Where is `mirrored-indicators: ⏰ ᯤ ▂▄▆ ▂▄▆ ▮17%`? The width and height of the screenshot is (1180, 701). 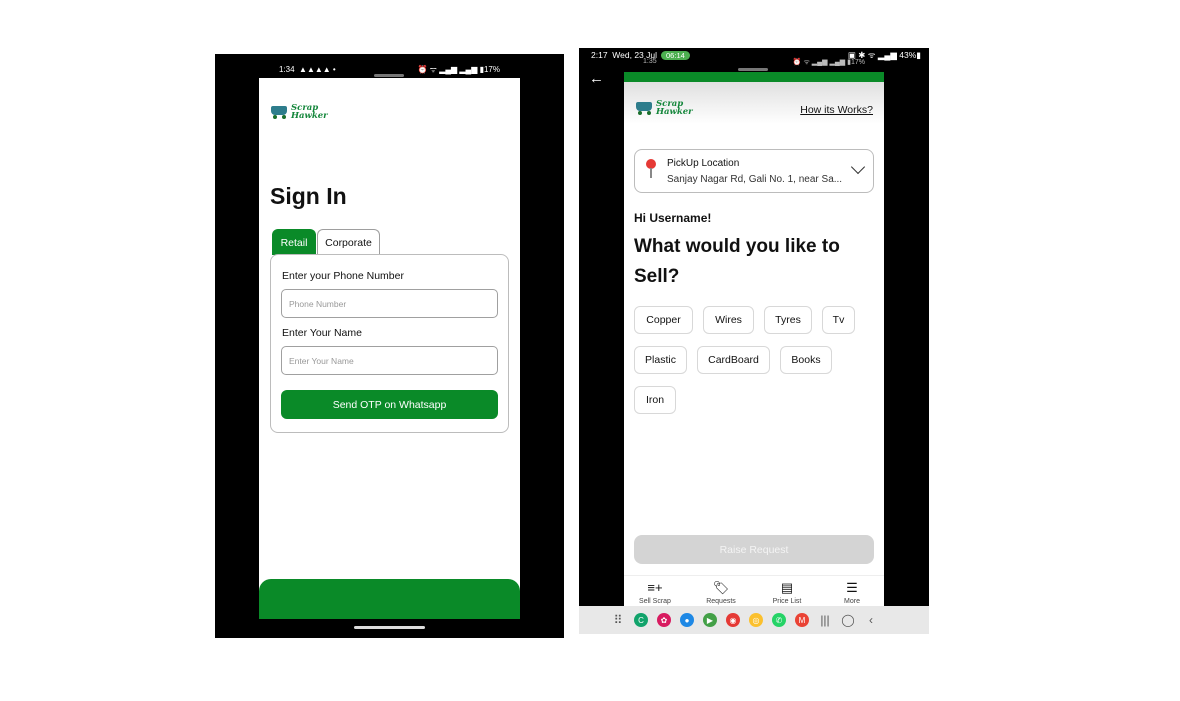
mirrored-indicators: ⏰ ᯤ ▂▄▆ ▂▄▆ ▮17% is located at coordinates (828, 62).